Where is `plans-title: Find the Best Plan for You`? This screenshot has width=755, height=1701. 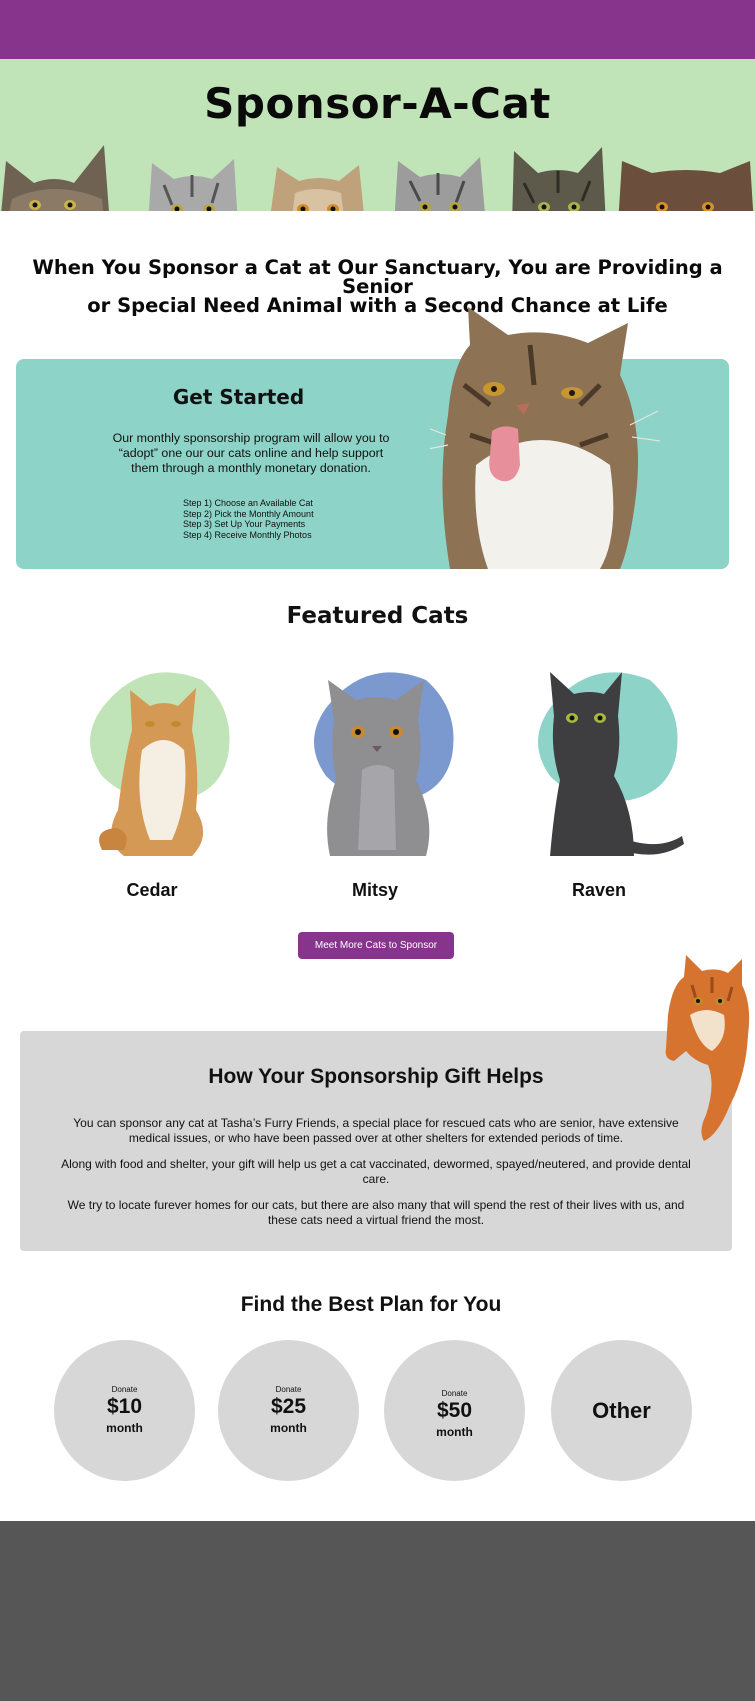 plans-title: Find the Best Plan for You is located at coordinates (371, 1304).